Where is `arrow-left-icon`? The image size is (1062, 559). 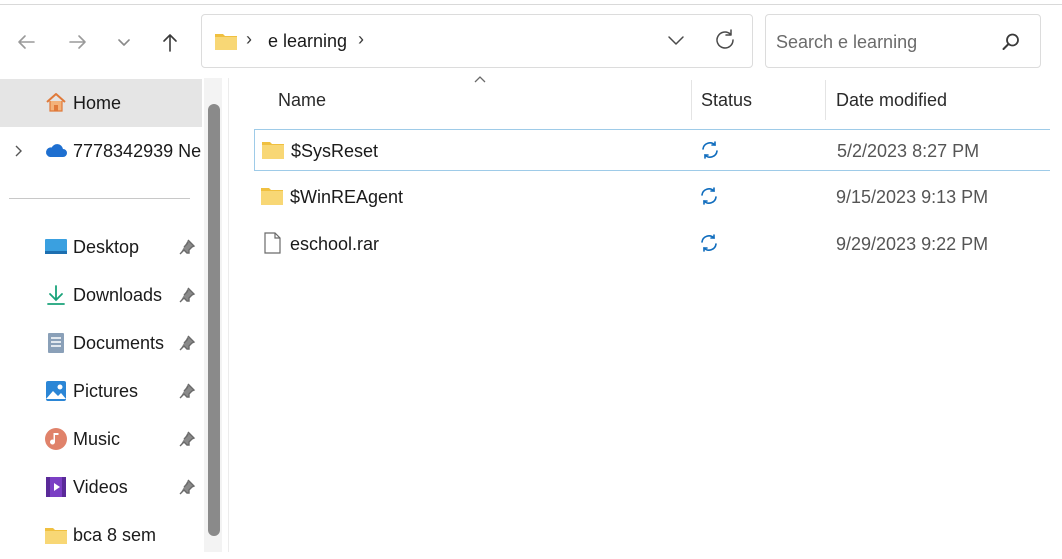
arrow-left-icon is located at coordinates (26, 42).